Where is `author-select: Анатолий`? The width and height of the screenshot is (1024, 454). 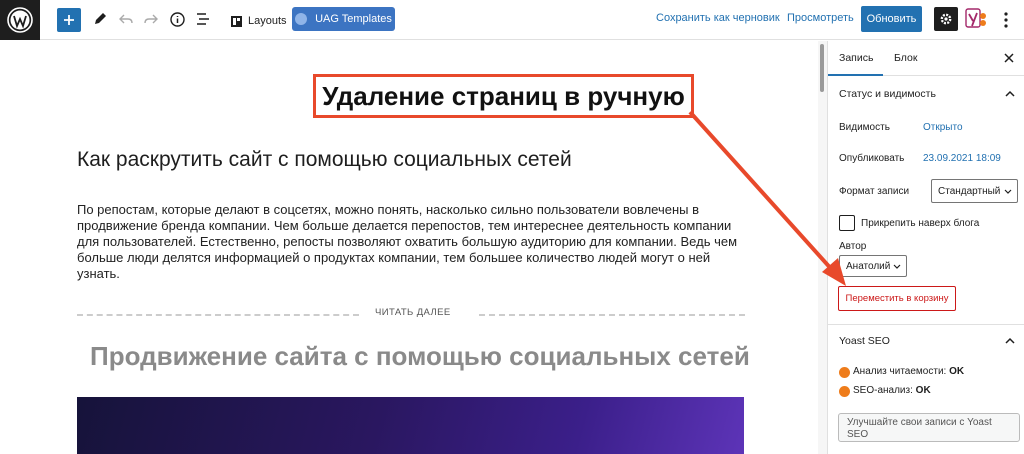 author-select: Анатолий is located at coordinates (873, 266).